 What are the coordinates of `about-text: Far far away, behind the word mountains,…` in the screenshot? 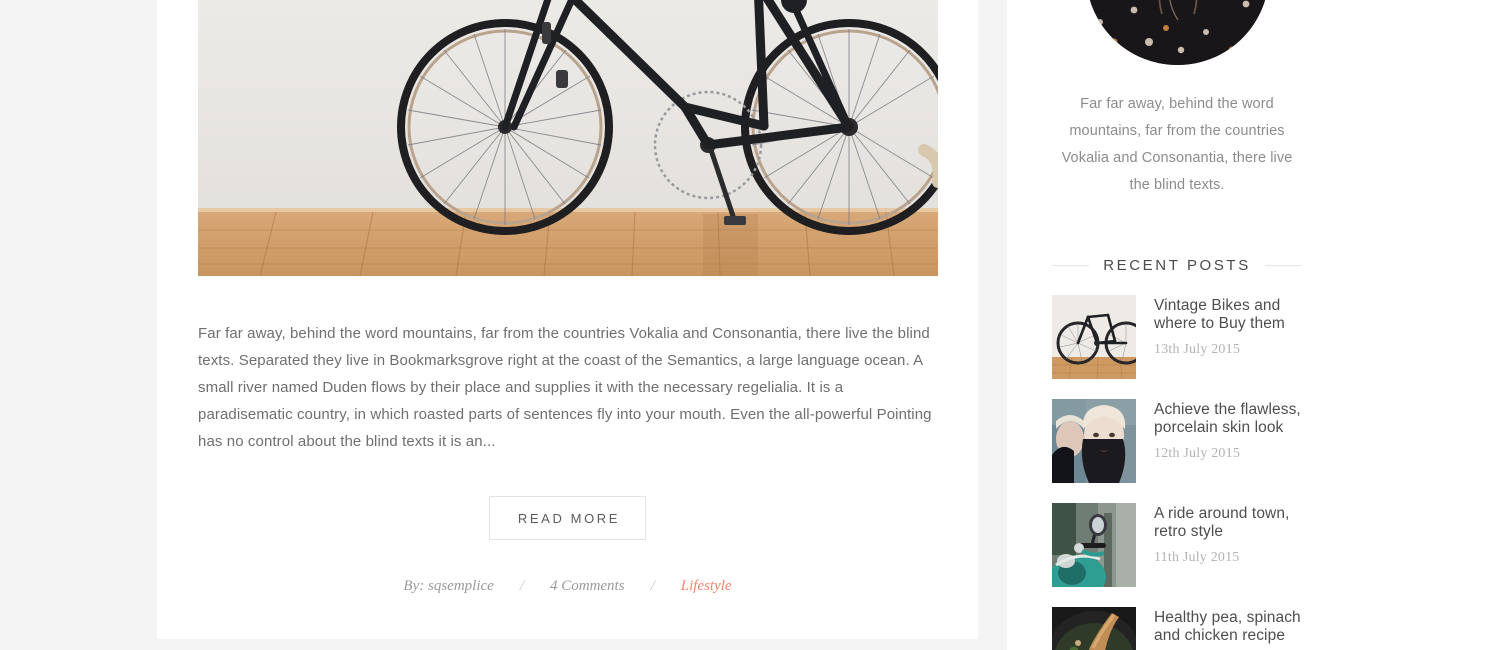 It's located at (1177, 144).